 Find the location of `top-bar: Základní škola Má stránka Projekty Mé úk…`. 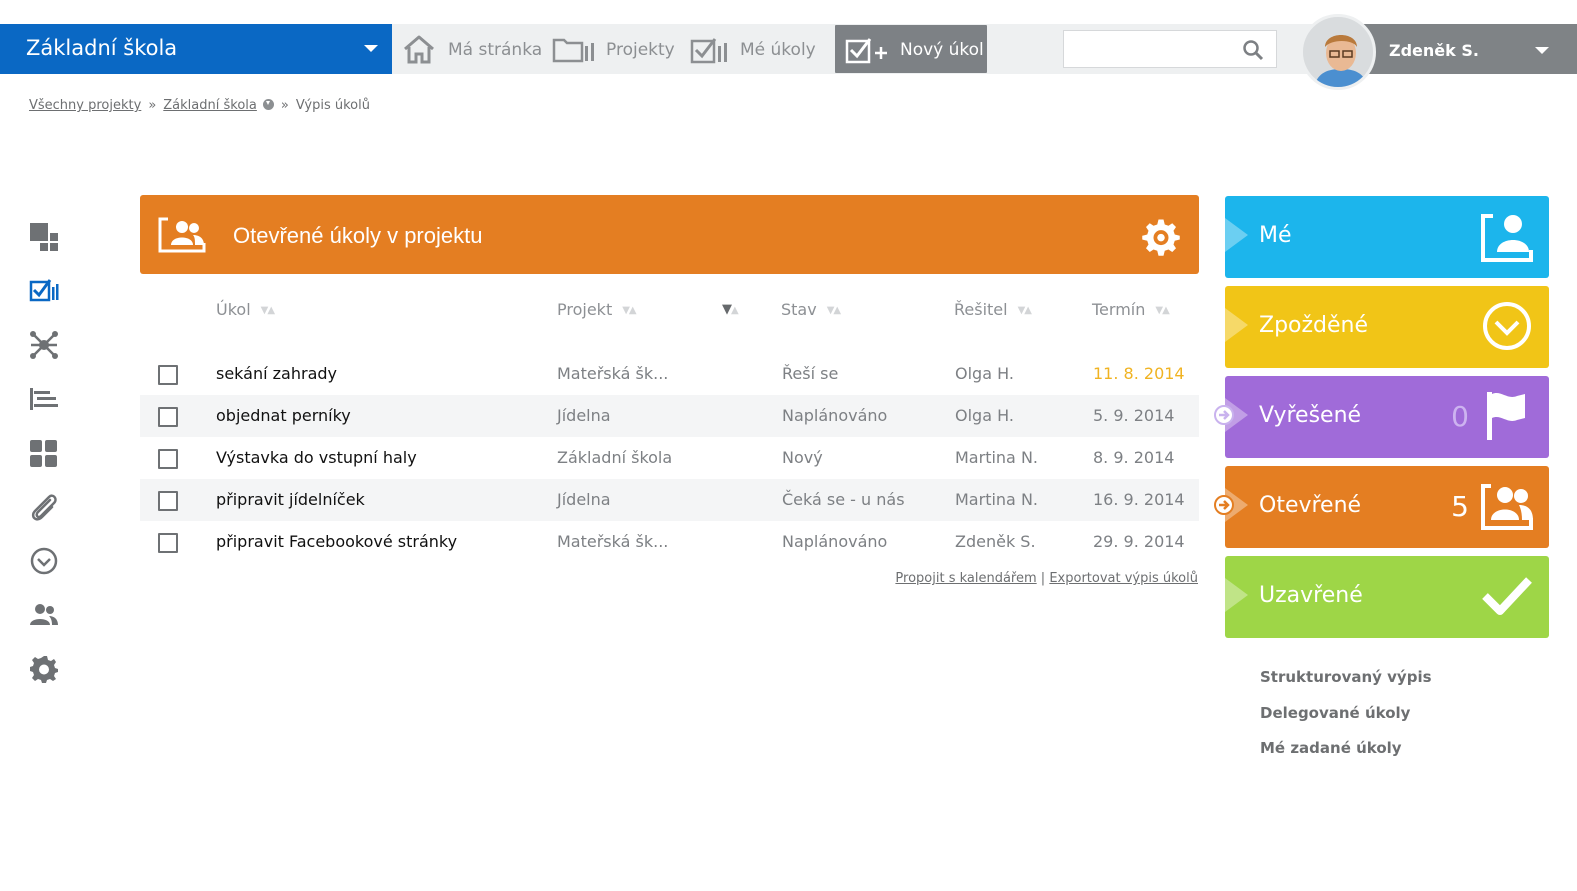

top-bar: Základní škola Má stránka Projekty Mé úk… is located at coordinates (788, 52).